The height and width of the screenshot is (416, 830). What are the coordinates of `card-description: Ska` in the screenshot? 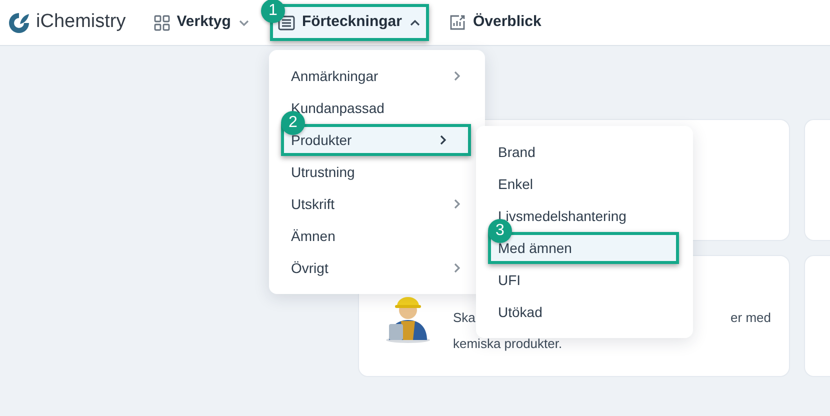 It's located at (464, 318).